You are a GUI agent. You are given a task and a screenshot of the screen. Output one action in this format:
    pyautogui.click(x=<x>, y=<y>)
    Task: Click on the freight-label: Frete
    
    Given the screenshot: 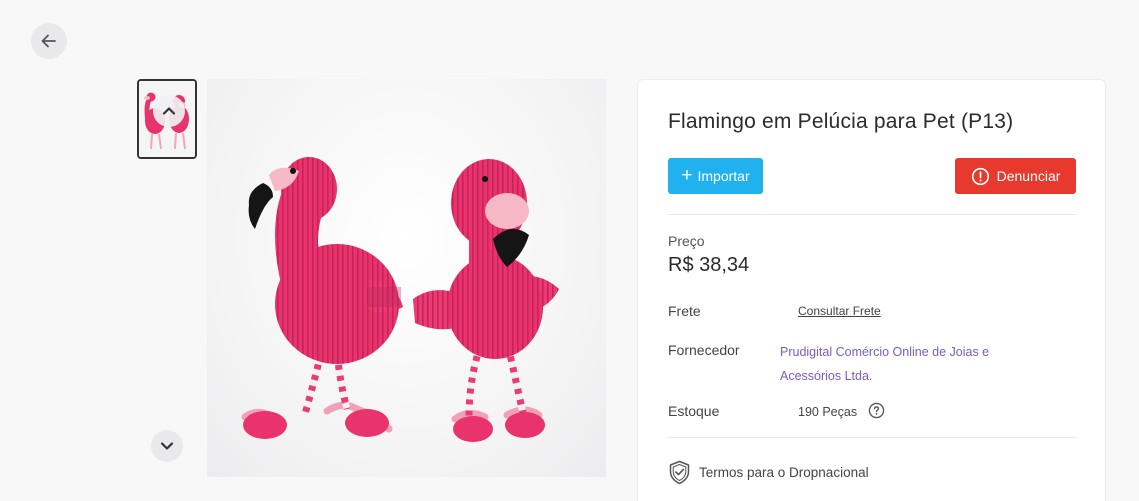 What is the action you would take?
    pyautogui.click(x=684, y=311)
    